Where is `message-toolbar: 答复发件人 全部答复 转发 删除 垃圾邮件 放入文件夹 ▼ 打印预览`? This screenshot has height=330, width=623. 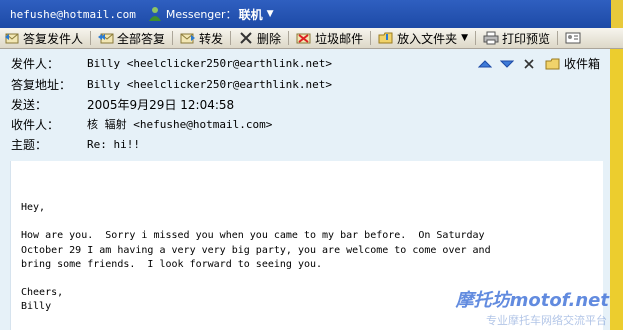
message-toolbar: 答复发件人 全部答复 转发 删除 垃圾邮件 放入文件夹 ▼ 打印预览 is located at coordinates (311, 38).